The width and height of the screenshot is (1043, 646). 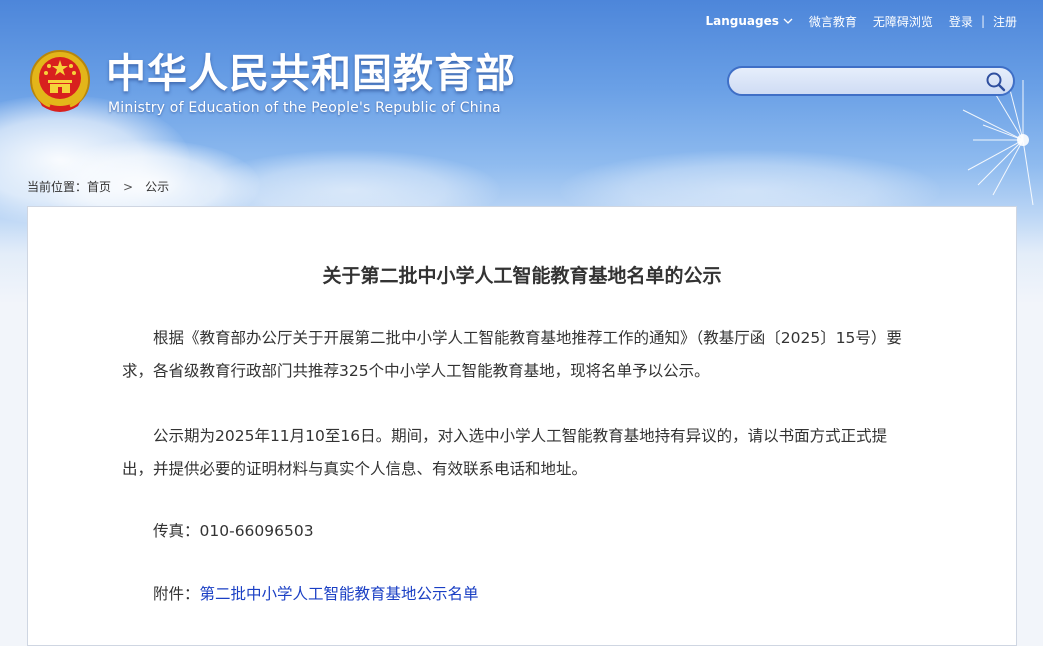 I want to click on accessibility-link: 无障碍浏览, so click(x=903, y=21).